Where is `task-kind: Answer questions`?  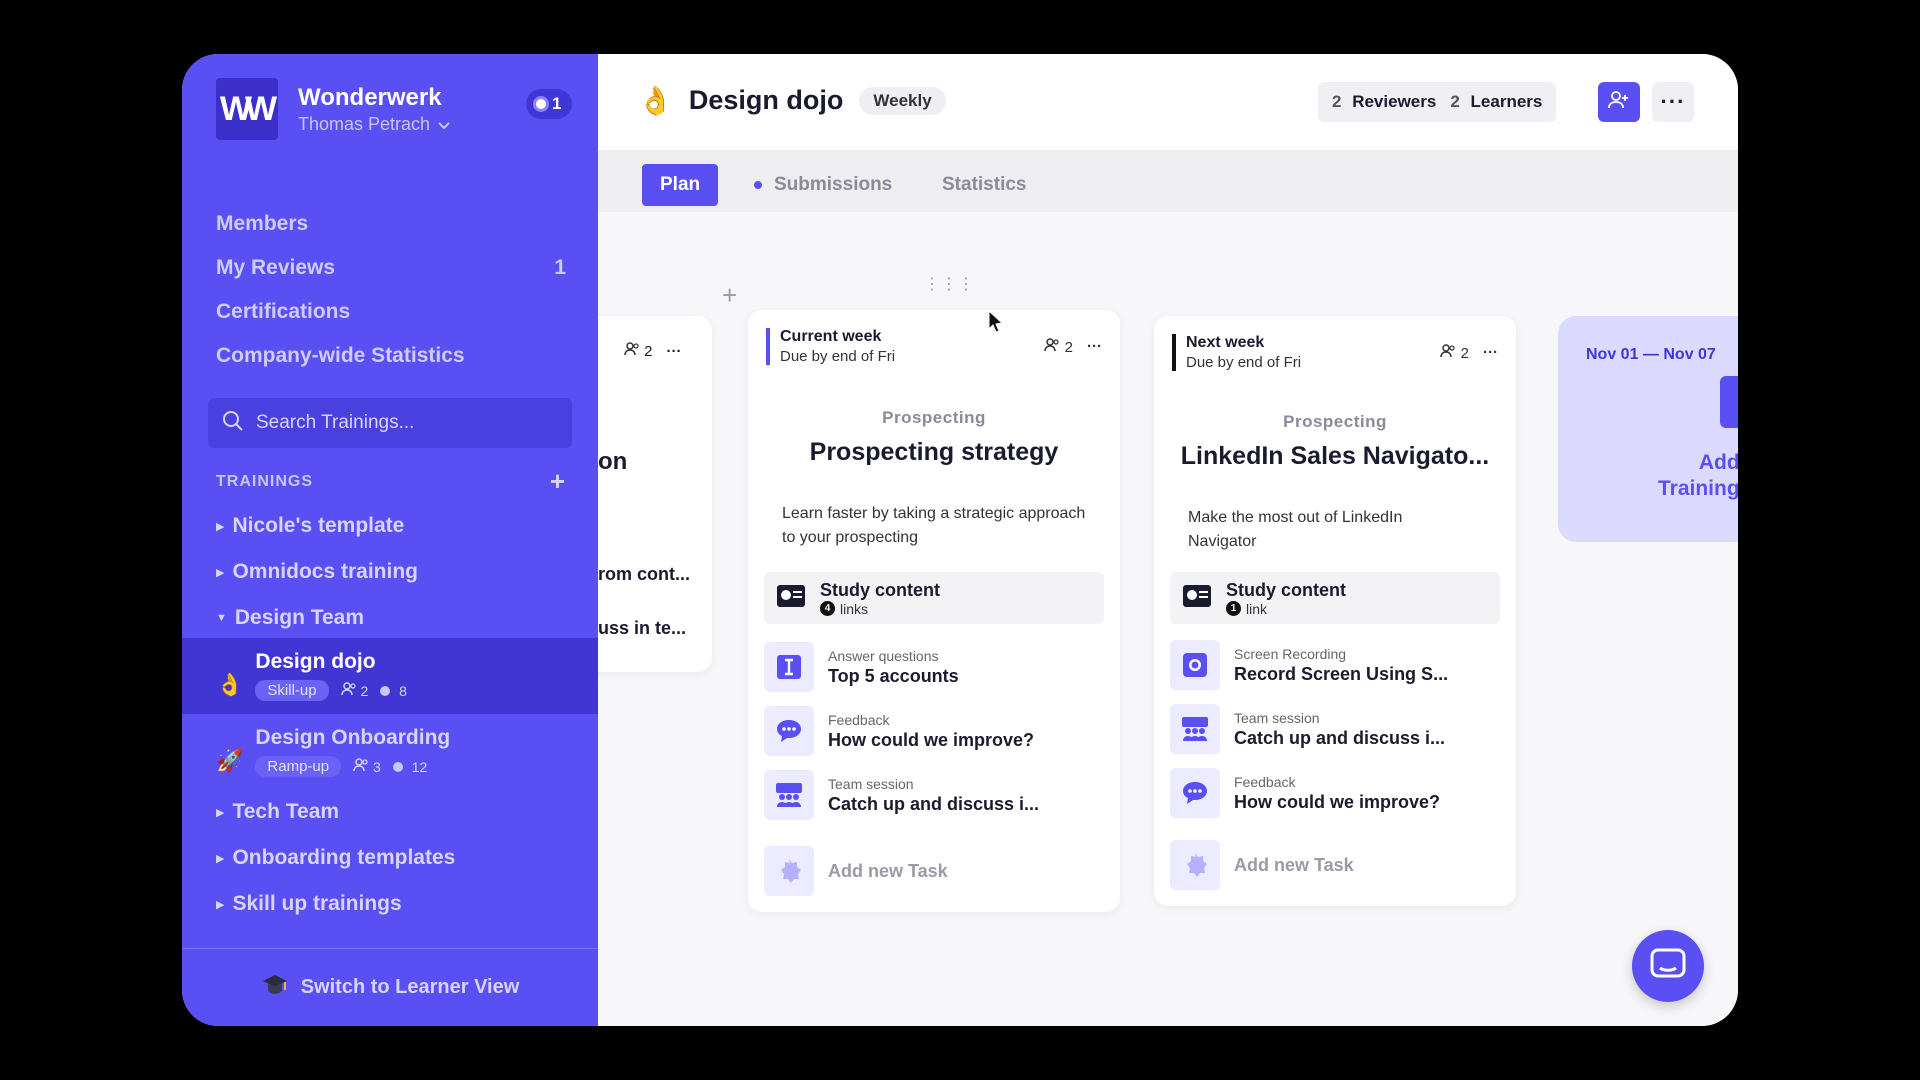 task-kind: Answer questions is located at coordinates (883, 655).